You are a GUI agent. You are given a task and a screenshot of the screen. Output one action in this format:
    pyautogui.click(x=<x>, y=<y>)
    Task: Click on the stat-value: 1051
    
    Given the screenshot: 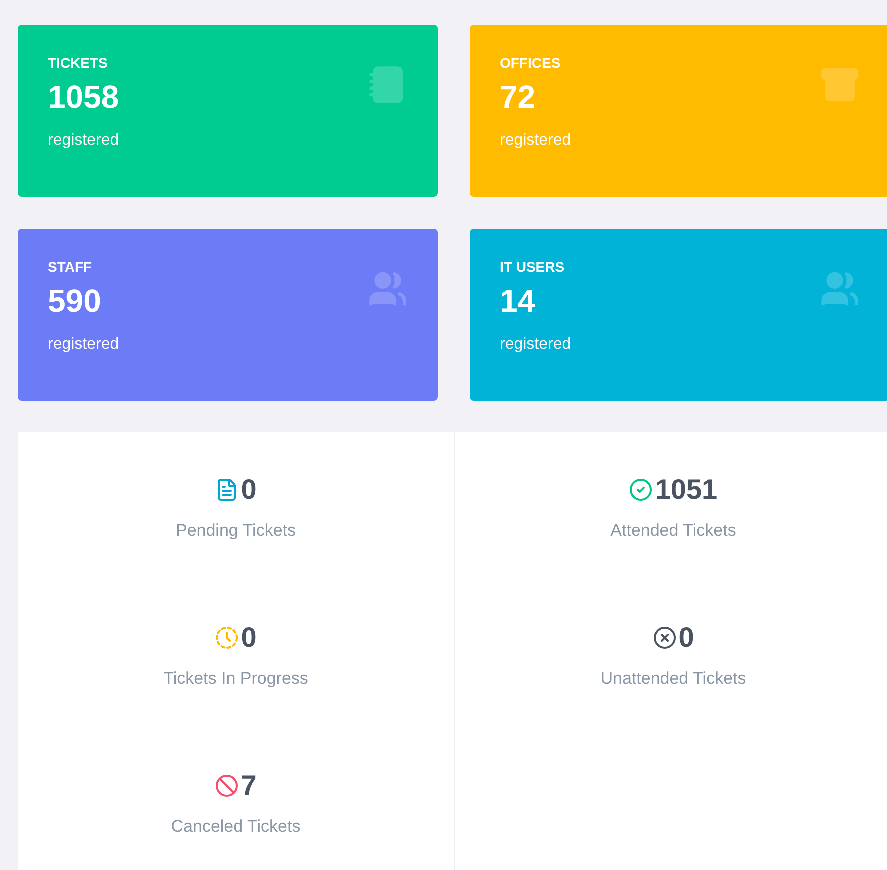 What is the action you would take?
    pyautogui.click(x=686, y=490)
    